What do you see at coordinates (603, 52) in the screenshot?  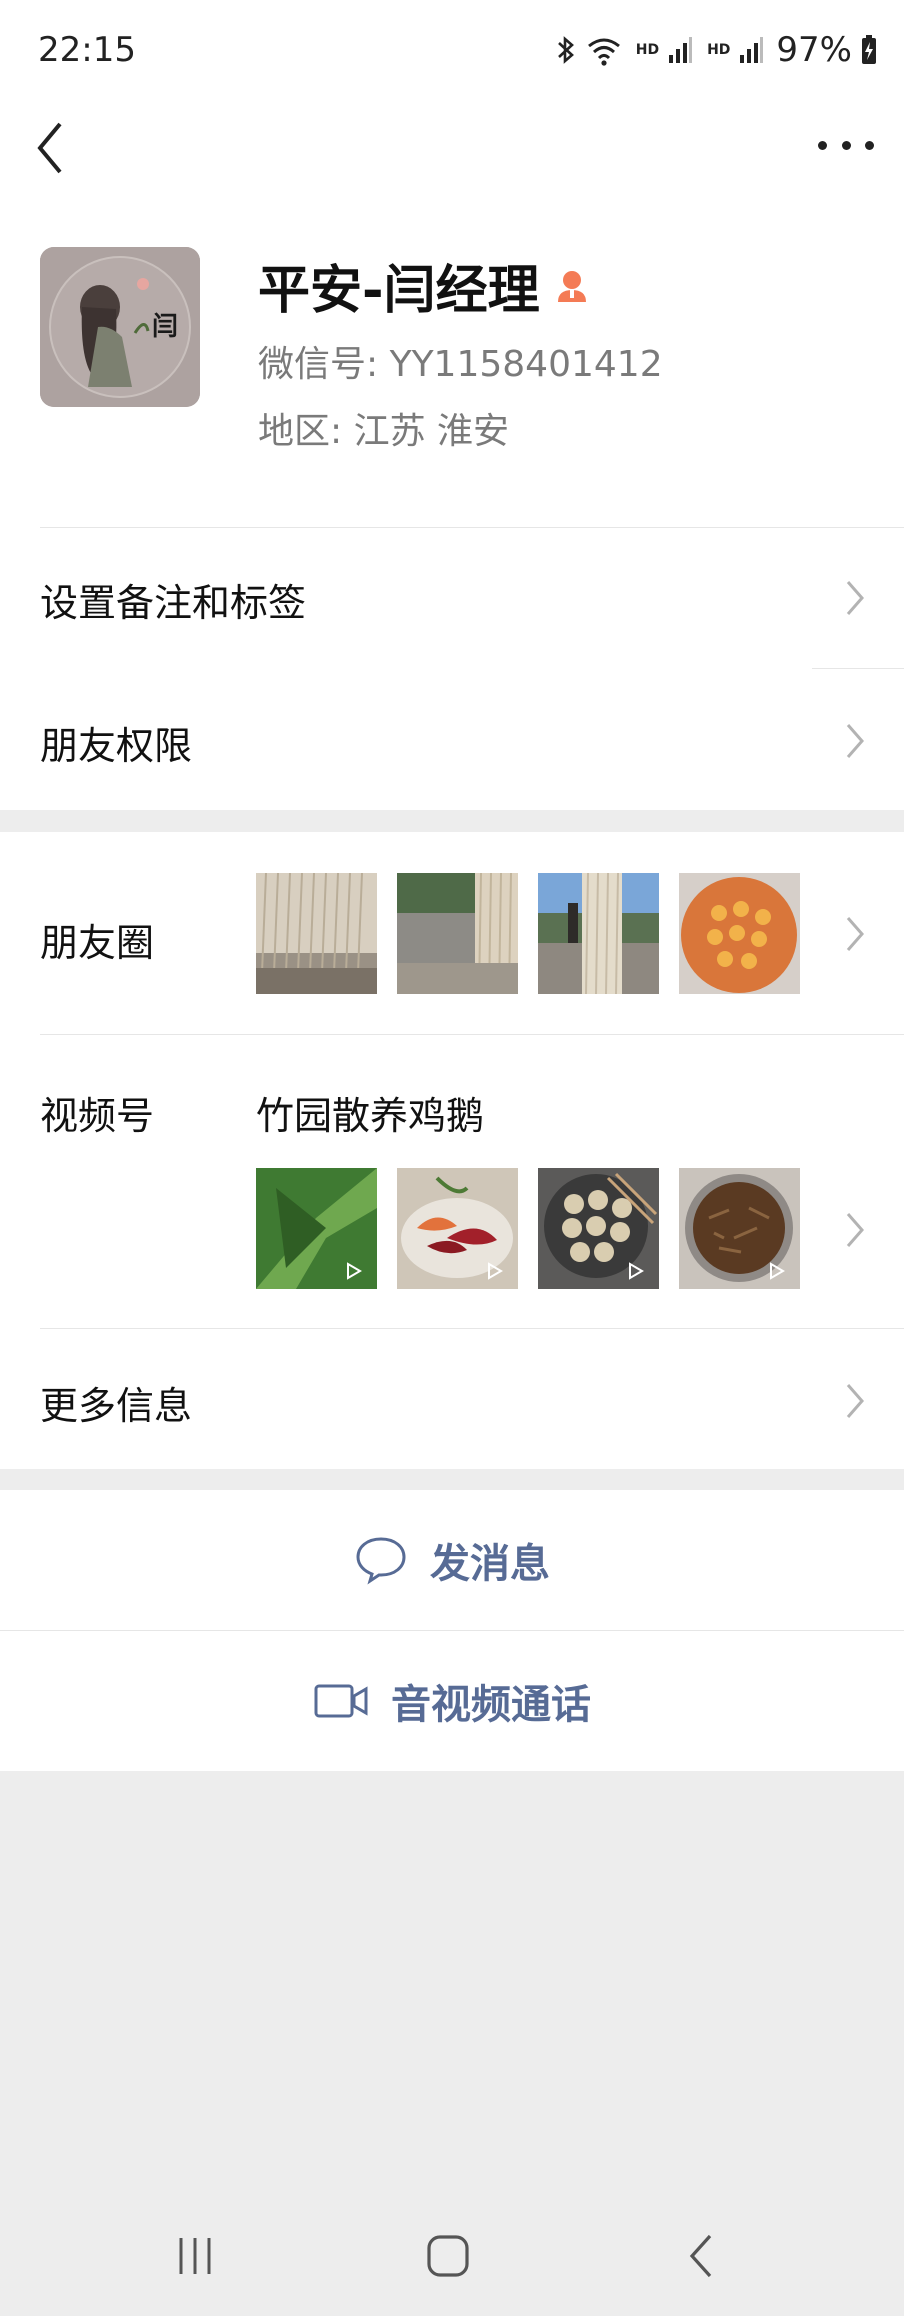 I see `wifi-icon` at bounding box center [603, 52].